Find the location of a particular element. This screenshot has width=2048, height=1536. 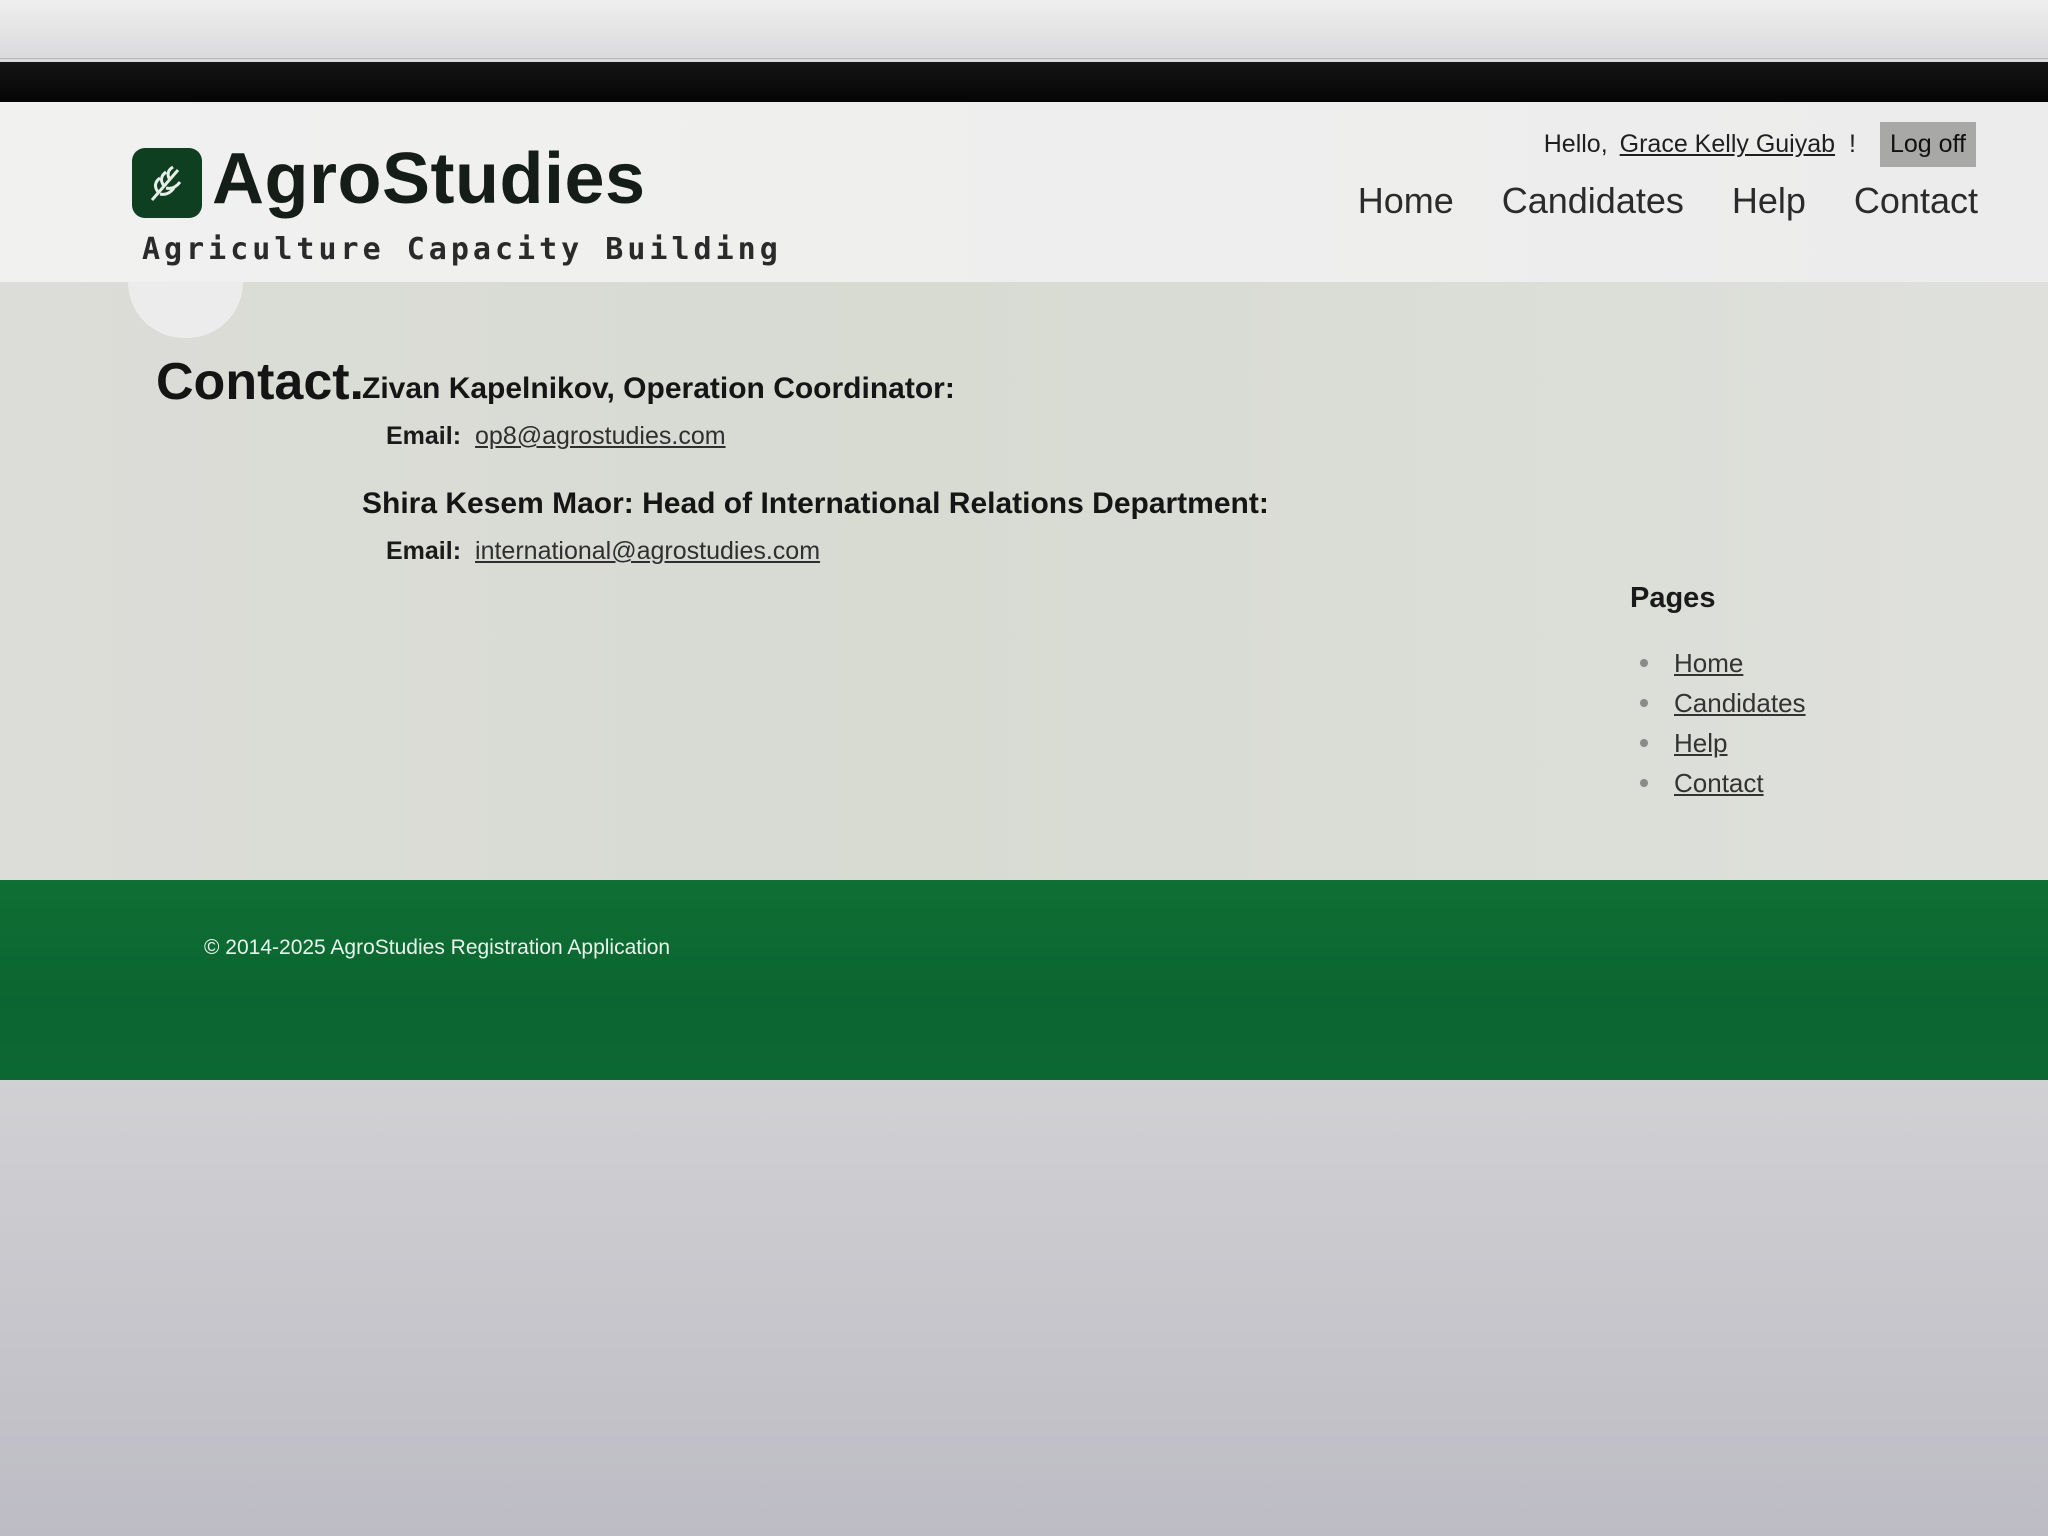

email-link: op8@agrostudies.com is located at coordinates (600, 436).